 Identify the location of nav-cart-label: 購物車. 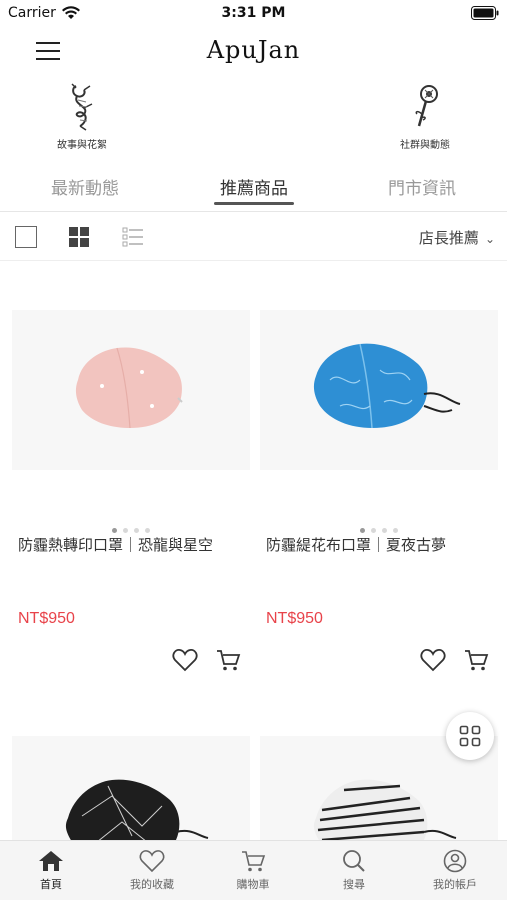
(253, 884).